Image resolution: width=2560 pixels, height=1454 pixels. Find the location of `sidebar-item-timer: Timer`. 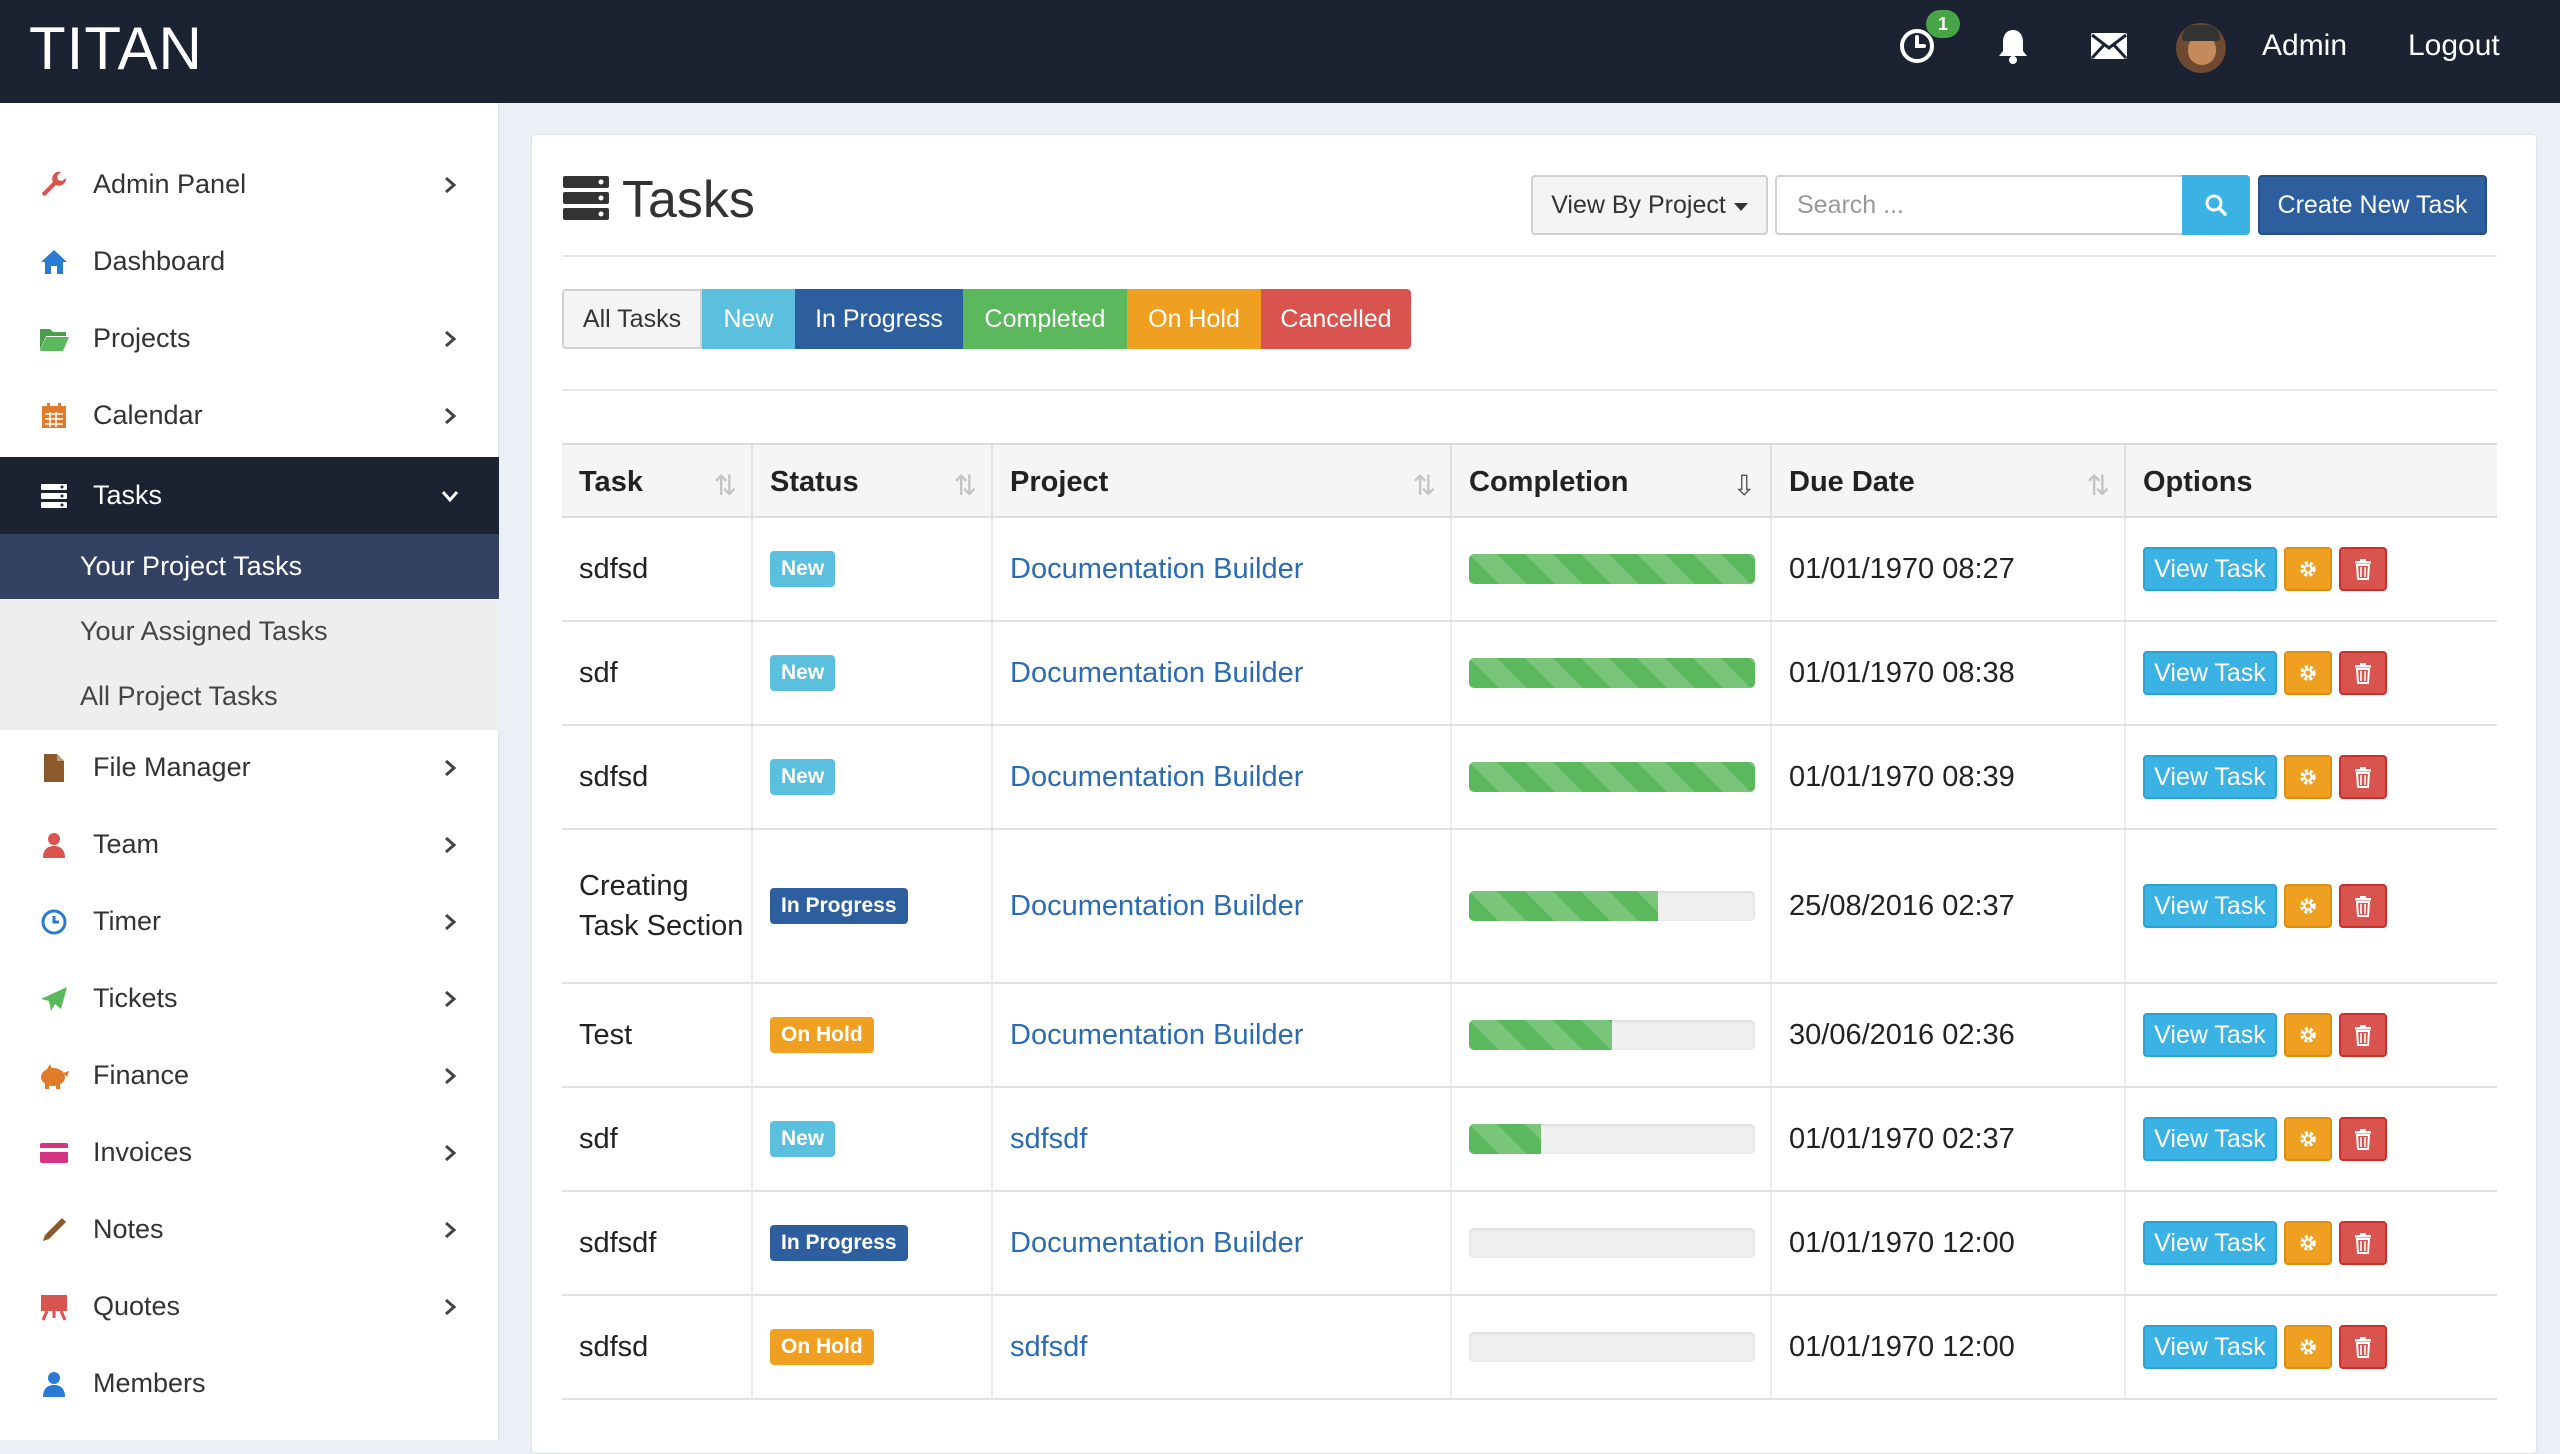

sidebar-item-timer: Timer is located at coordinates (249, 921).